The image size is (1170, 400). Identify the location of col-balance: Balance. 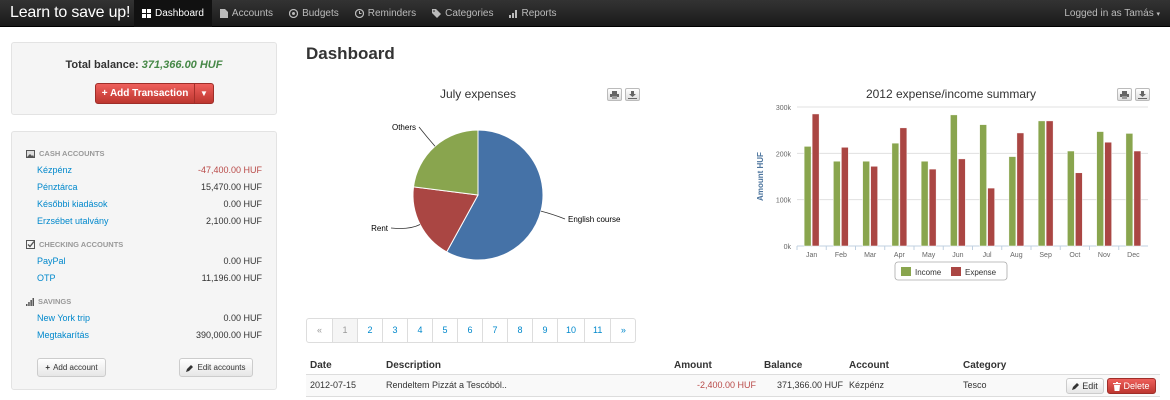
(783, 365).